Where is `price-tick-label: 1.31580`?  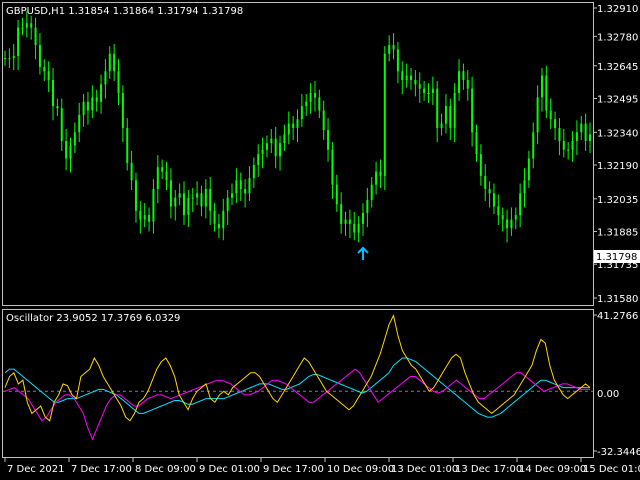
price-tick-label: 1.31580 is located at coordinates (617, 299).